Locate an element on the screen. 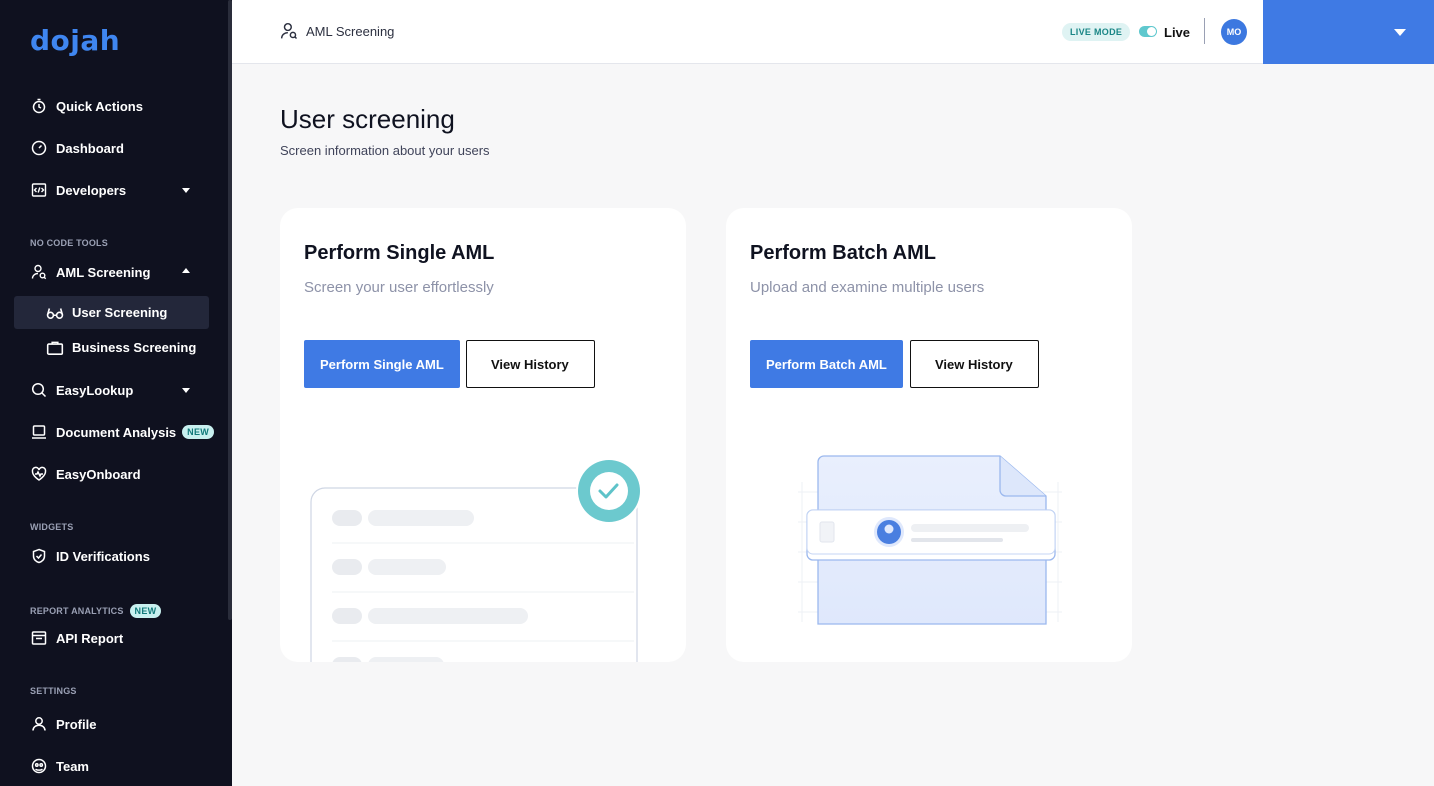 This screenshot has height=786, width=1434. sidebar-item-label: EasyOnboard is located at coordinates (98, 474).